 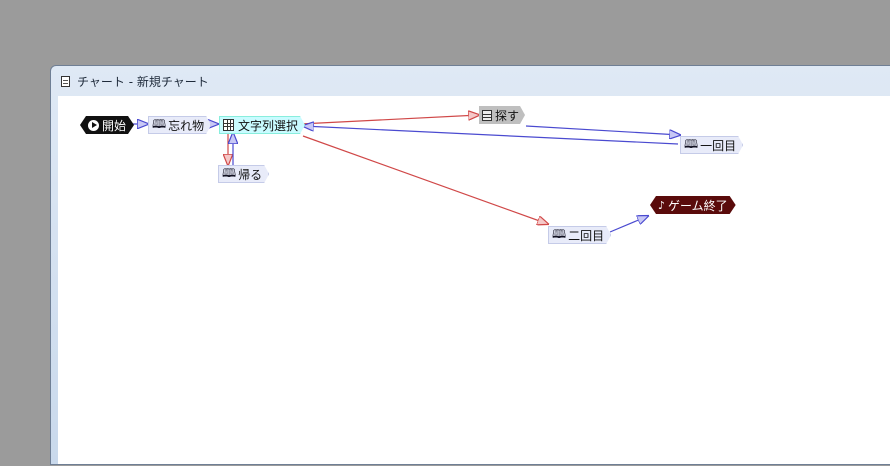 I want to click on node-first-time-label: 一回目, so click(x=718, y=145).